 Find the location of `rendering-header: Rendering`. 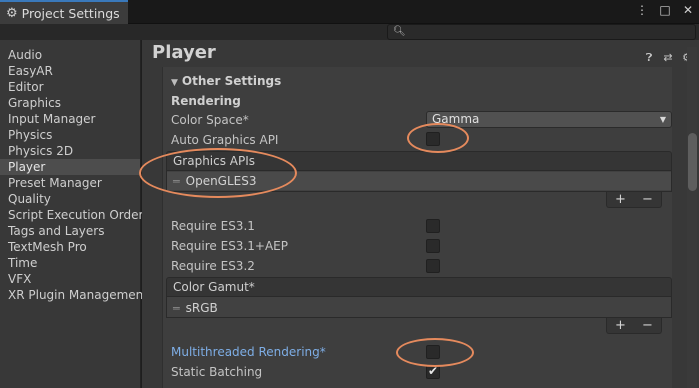

rendering-header: Rendering is located at coordinates (206, 101).